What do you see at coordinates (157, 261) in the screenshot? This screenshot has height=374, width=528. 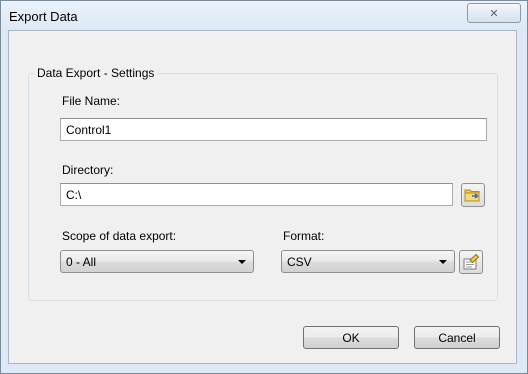 I see `scope-select: 0 - All` at bounding box center [157, 261].